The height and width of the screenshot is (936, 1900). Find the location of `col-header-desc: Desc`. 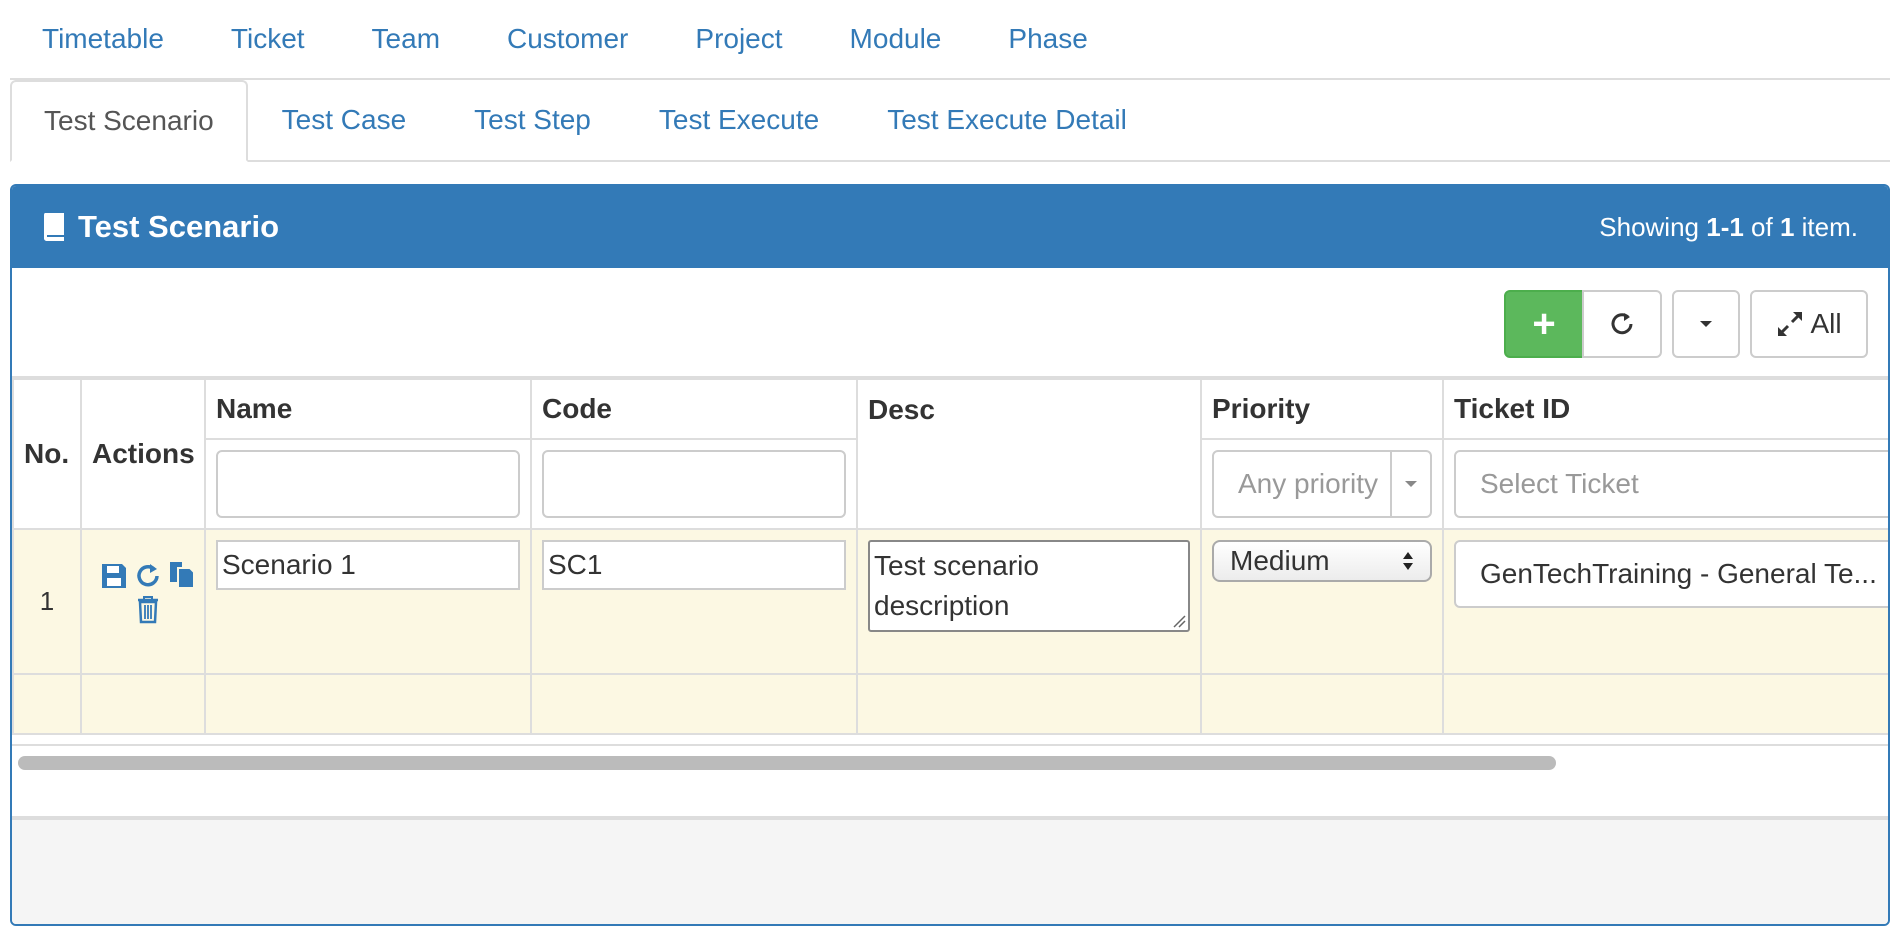

col-header-desc: Desc is located at coordinates (1029, 454).